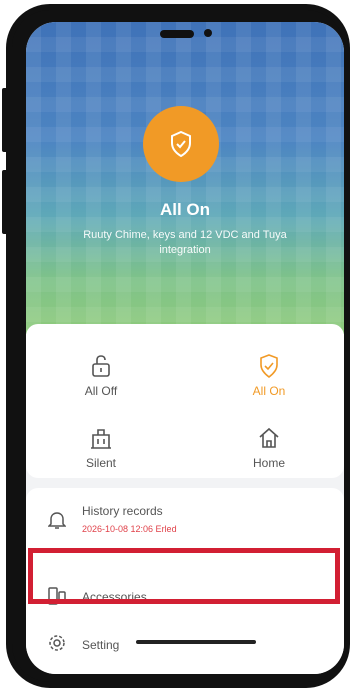 This screenshot has width=360, height=697. I want to click on status-title: All On, so click(185, 209).